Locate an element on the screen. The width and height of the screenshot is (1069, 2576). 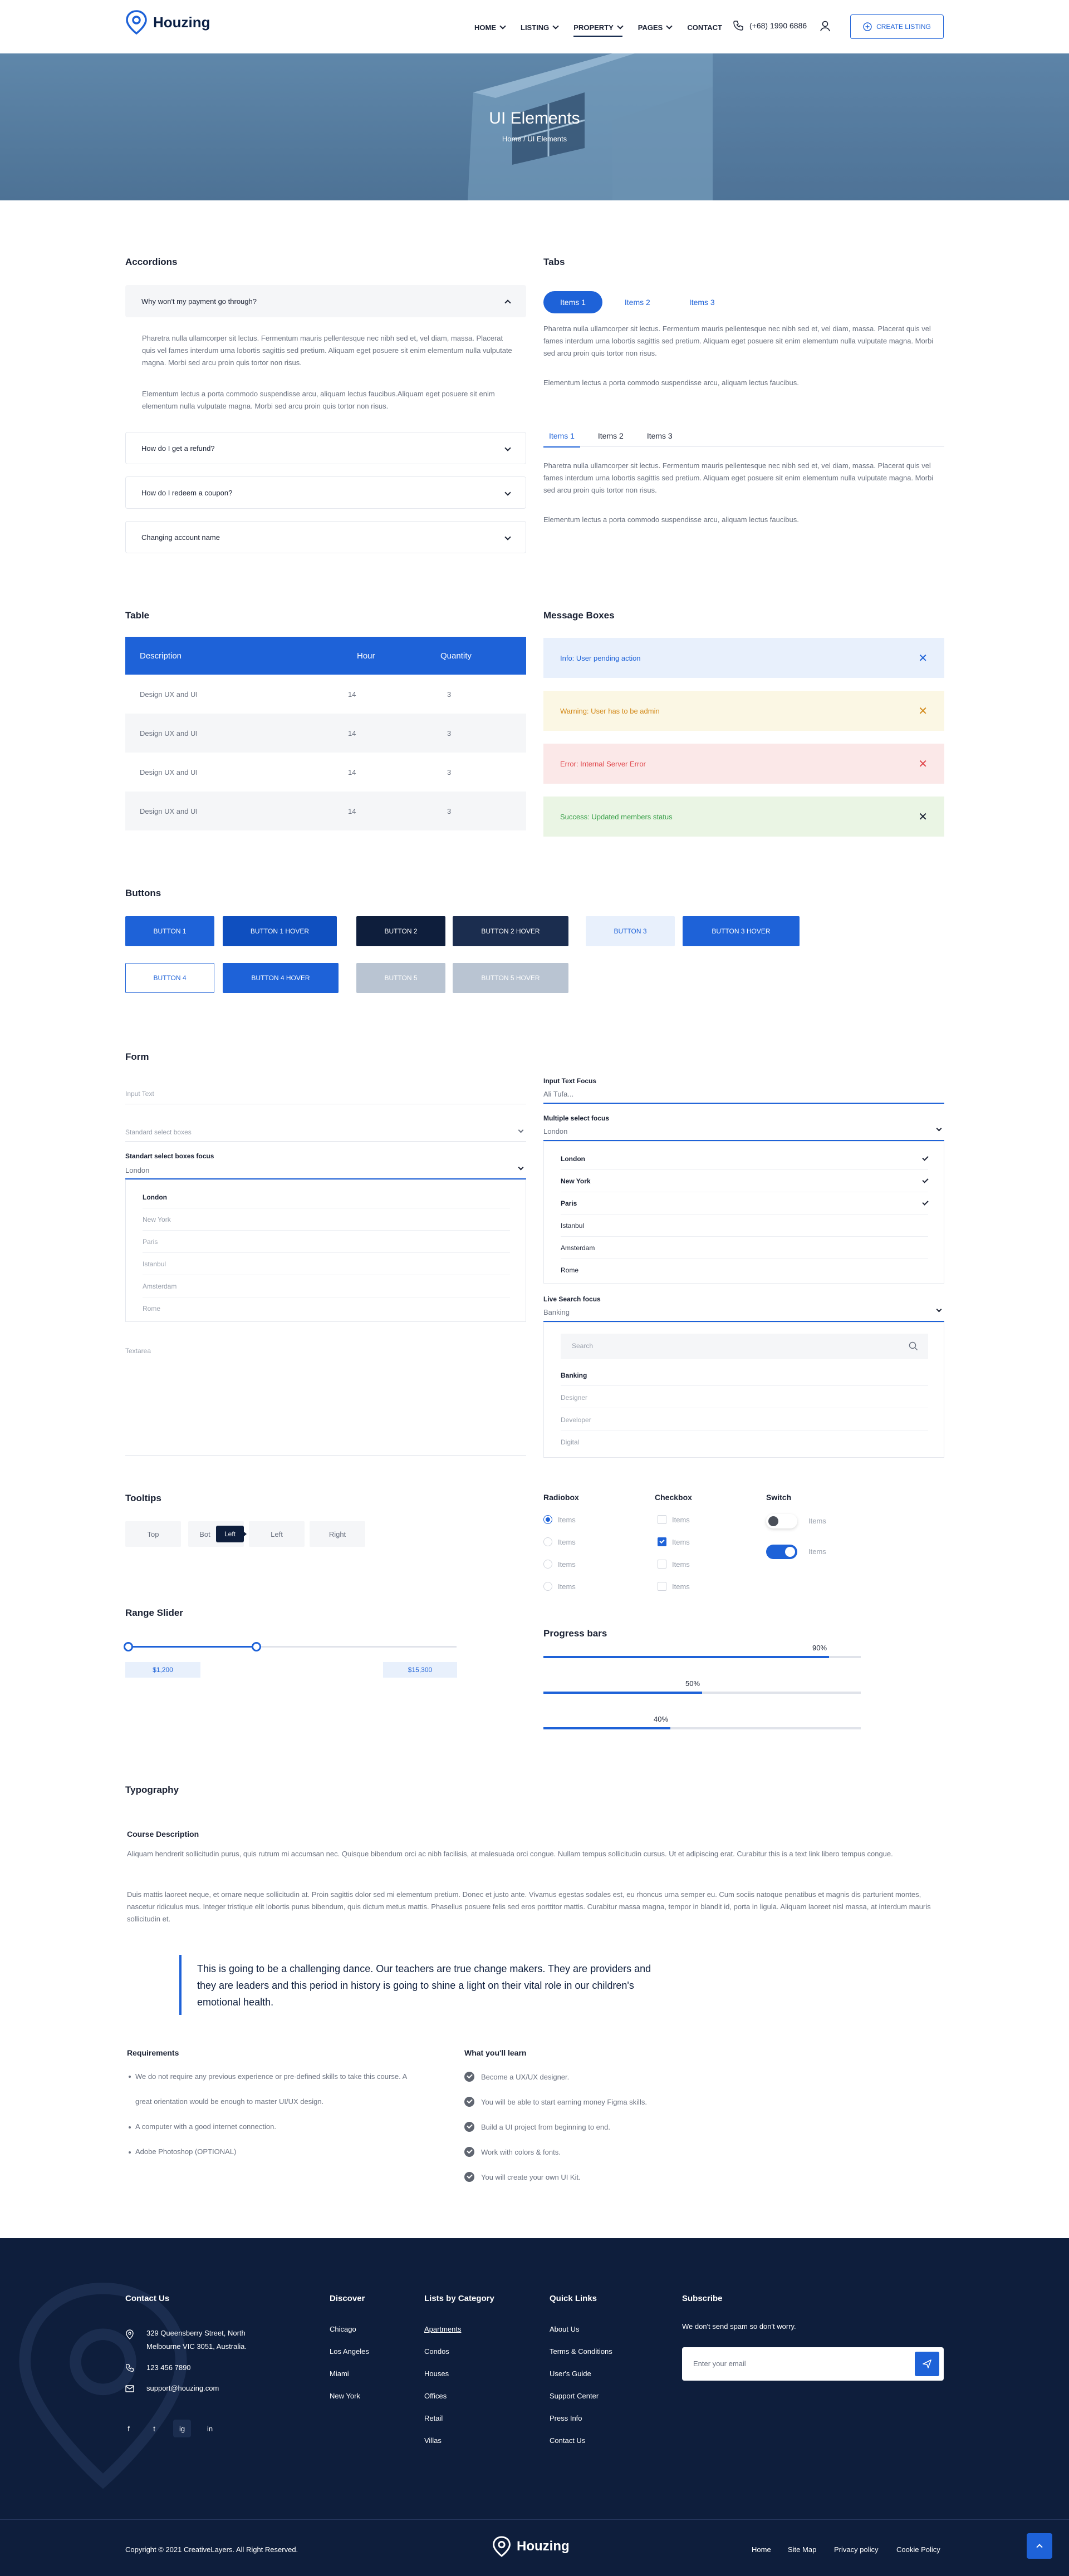
accordion-item-1: Why won't my payment go through? is located at coordinates (325, 301).